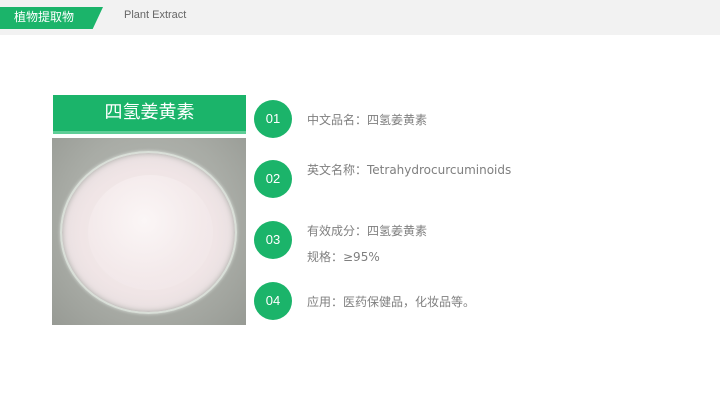  Describe the element at coordinates (391, 302) in the screenshot. I see `application: 应用：医药保健品，化妆品等。` at that location.